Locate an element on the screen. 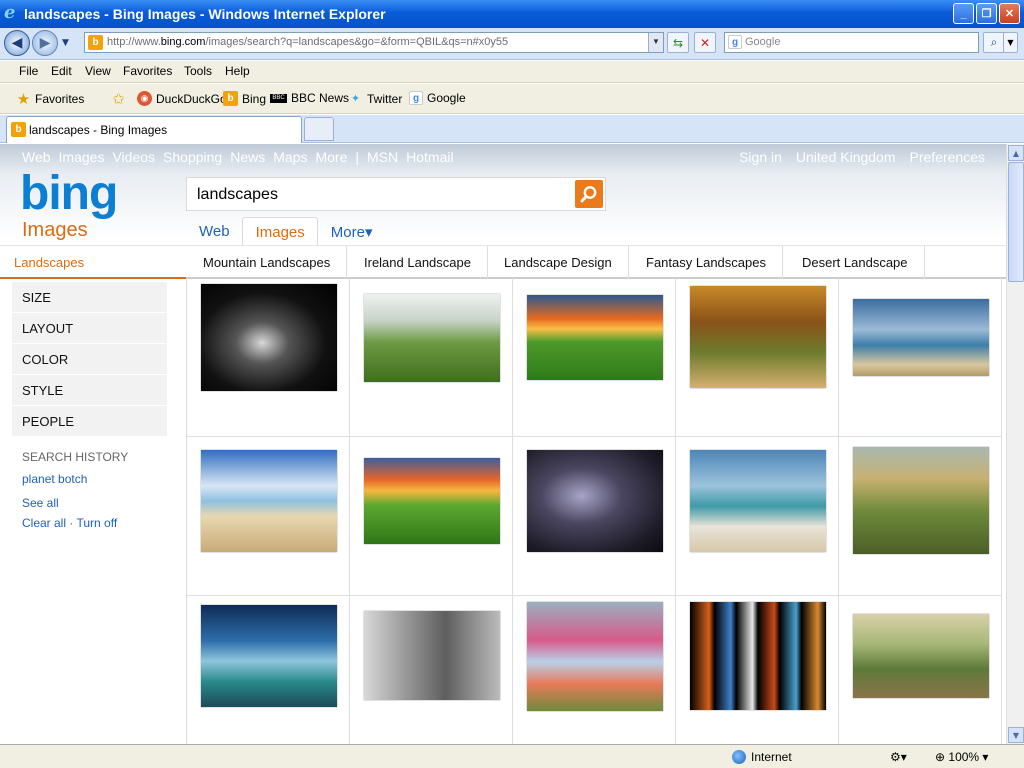 This screenshot has width=1024, height=768. fav-link-twitter: ✦ Twitter is located at coordinates (375, 98).